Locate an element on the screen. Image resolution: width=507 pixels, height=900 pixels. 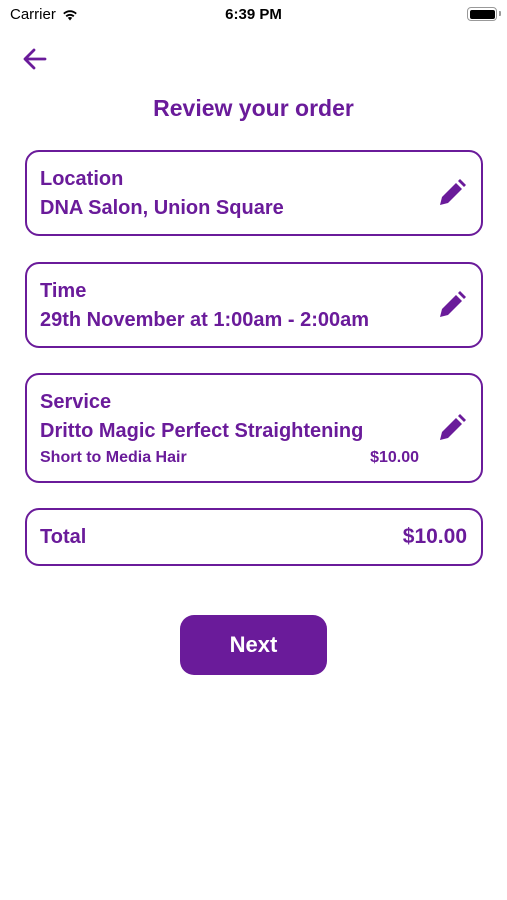
time-value: 29th November at 1:00am - 2:00am is located at coordinates (205, 320).